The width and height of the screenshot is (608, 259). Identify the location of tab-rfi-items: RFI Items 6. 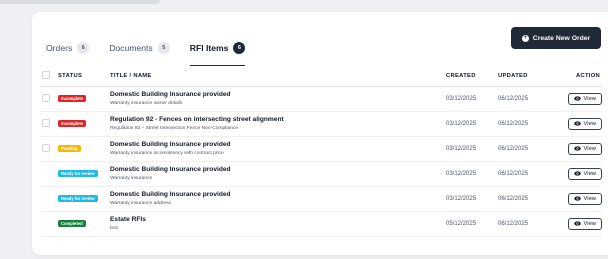
(217, 49).